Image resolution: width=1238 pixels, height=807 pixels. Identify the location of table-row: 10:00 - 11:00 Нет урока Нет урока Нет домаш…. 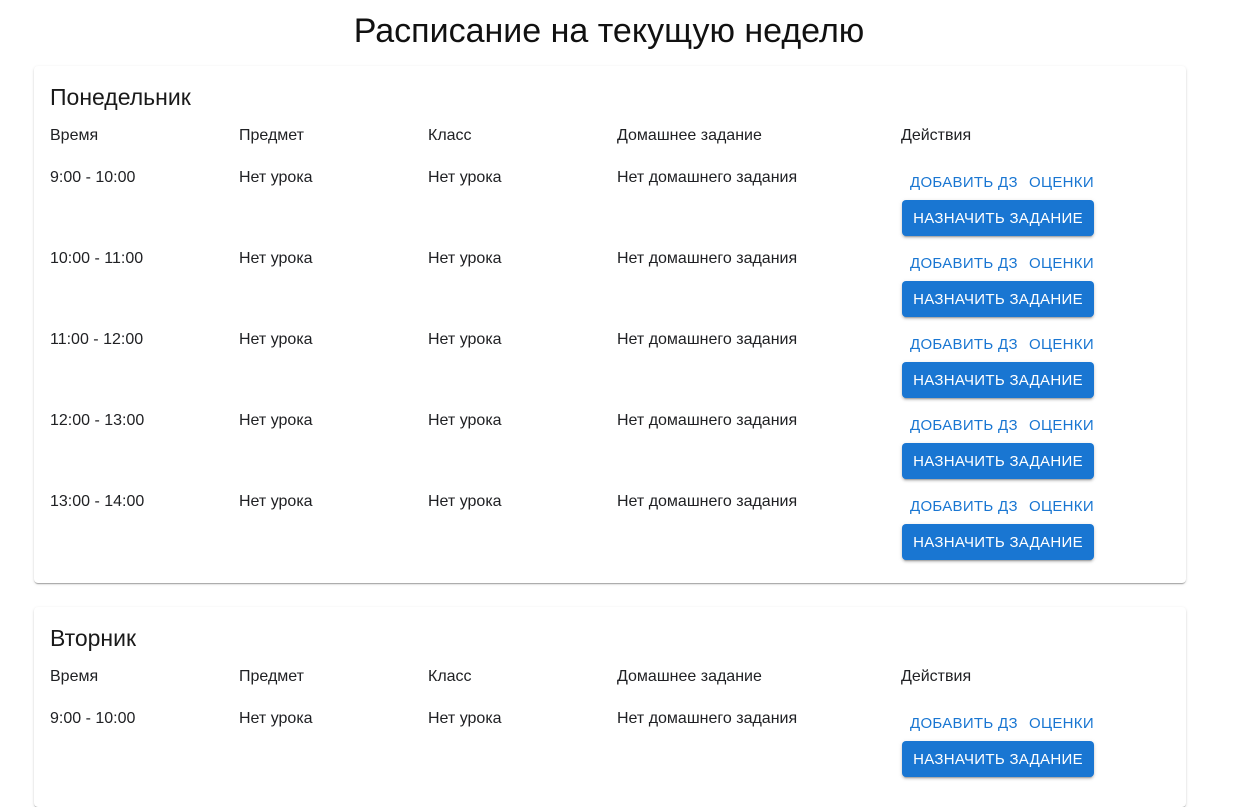
(610, 288).